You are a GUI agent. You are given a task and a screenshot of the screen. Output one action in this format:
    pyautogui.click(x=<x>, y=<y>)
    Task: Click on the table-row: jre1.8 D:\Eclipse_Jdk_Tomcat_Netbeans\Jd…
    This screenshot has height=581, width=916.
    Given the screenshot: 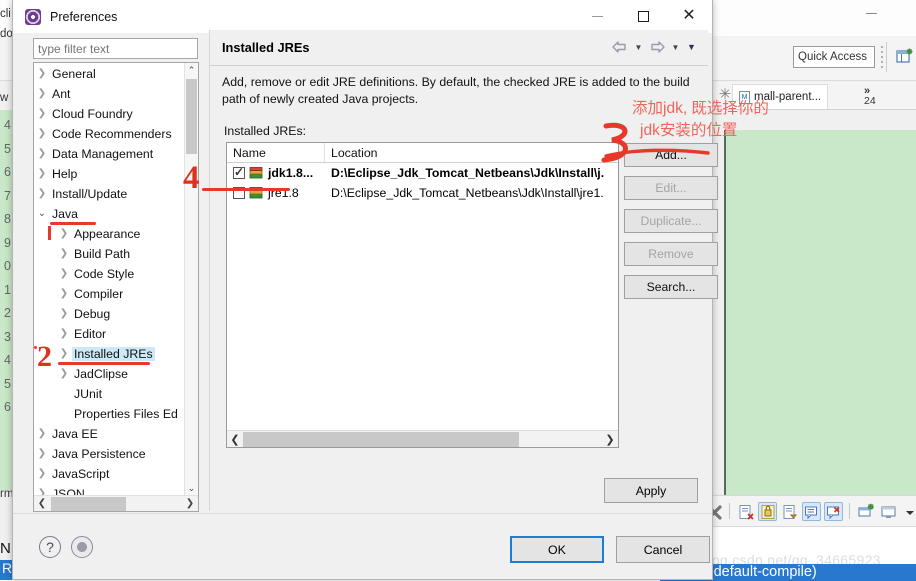 What is the action you would take?
    pyautogui.click(x=422, y=193)
    